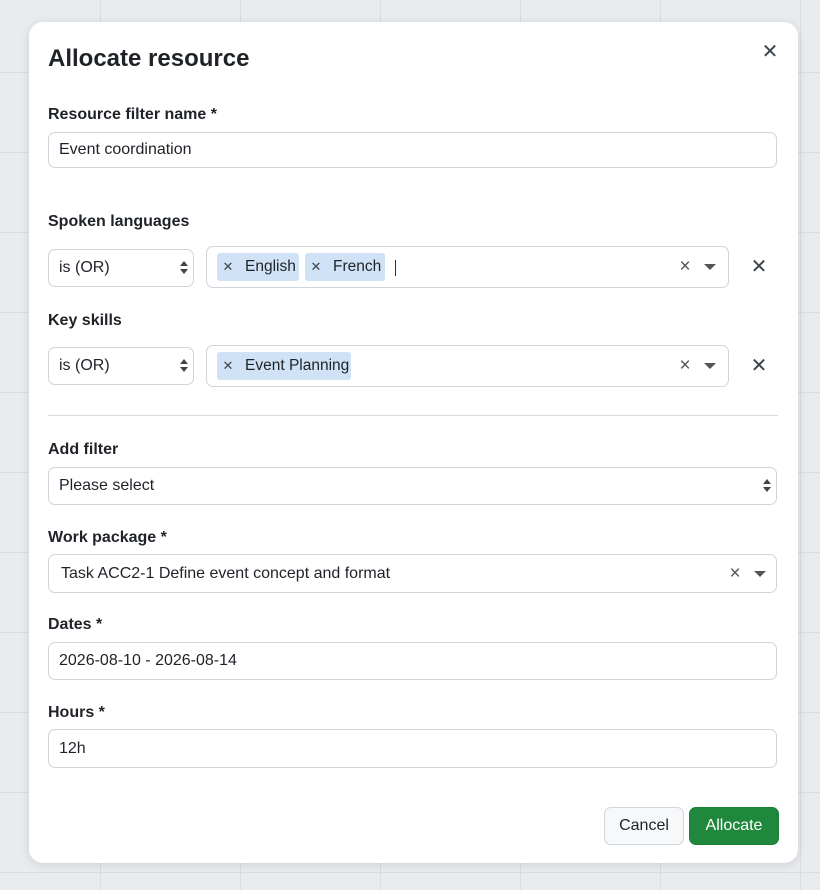  Describe the element at coordinates (413, 415) in the screenshot. I see `divider` at that location.